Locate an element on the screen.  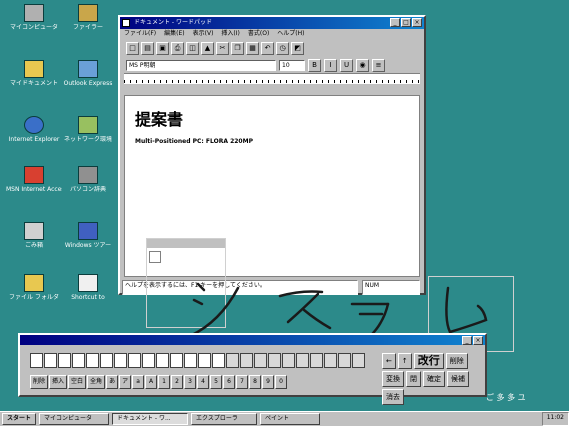
object-icon: ◩ is located at coordinates (297, 48).